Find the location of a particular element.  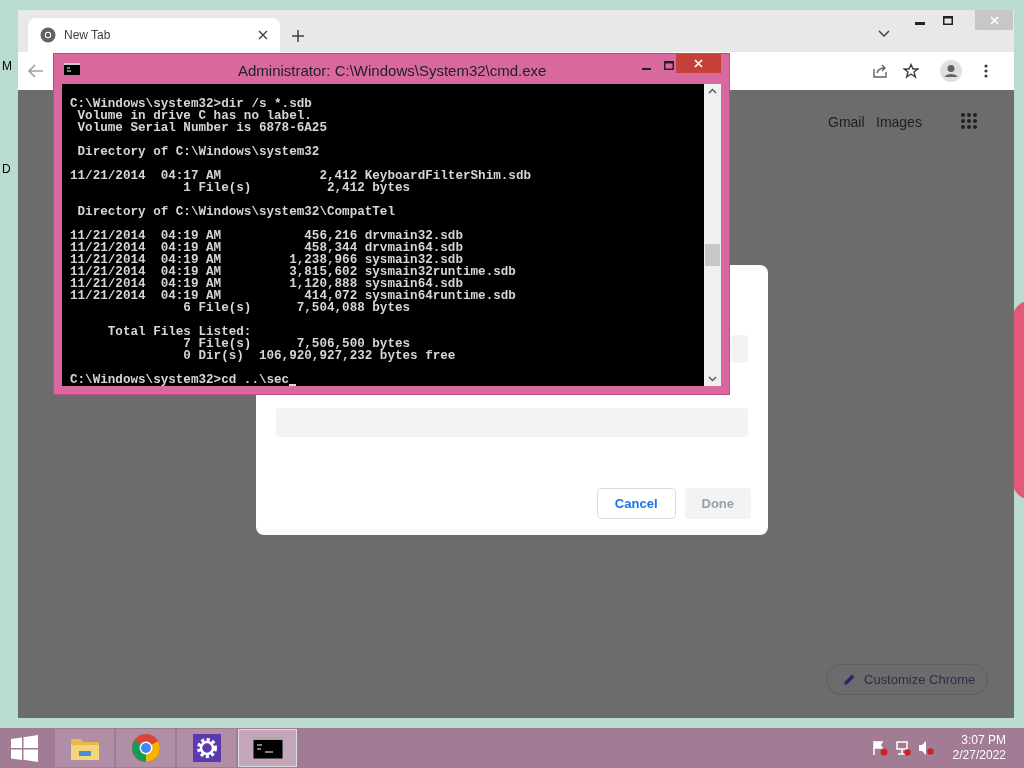

scroll-down-icon is located at coordinates (712, 379).